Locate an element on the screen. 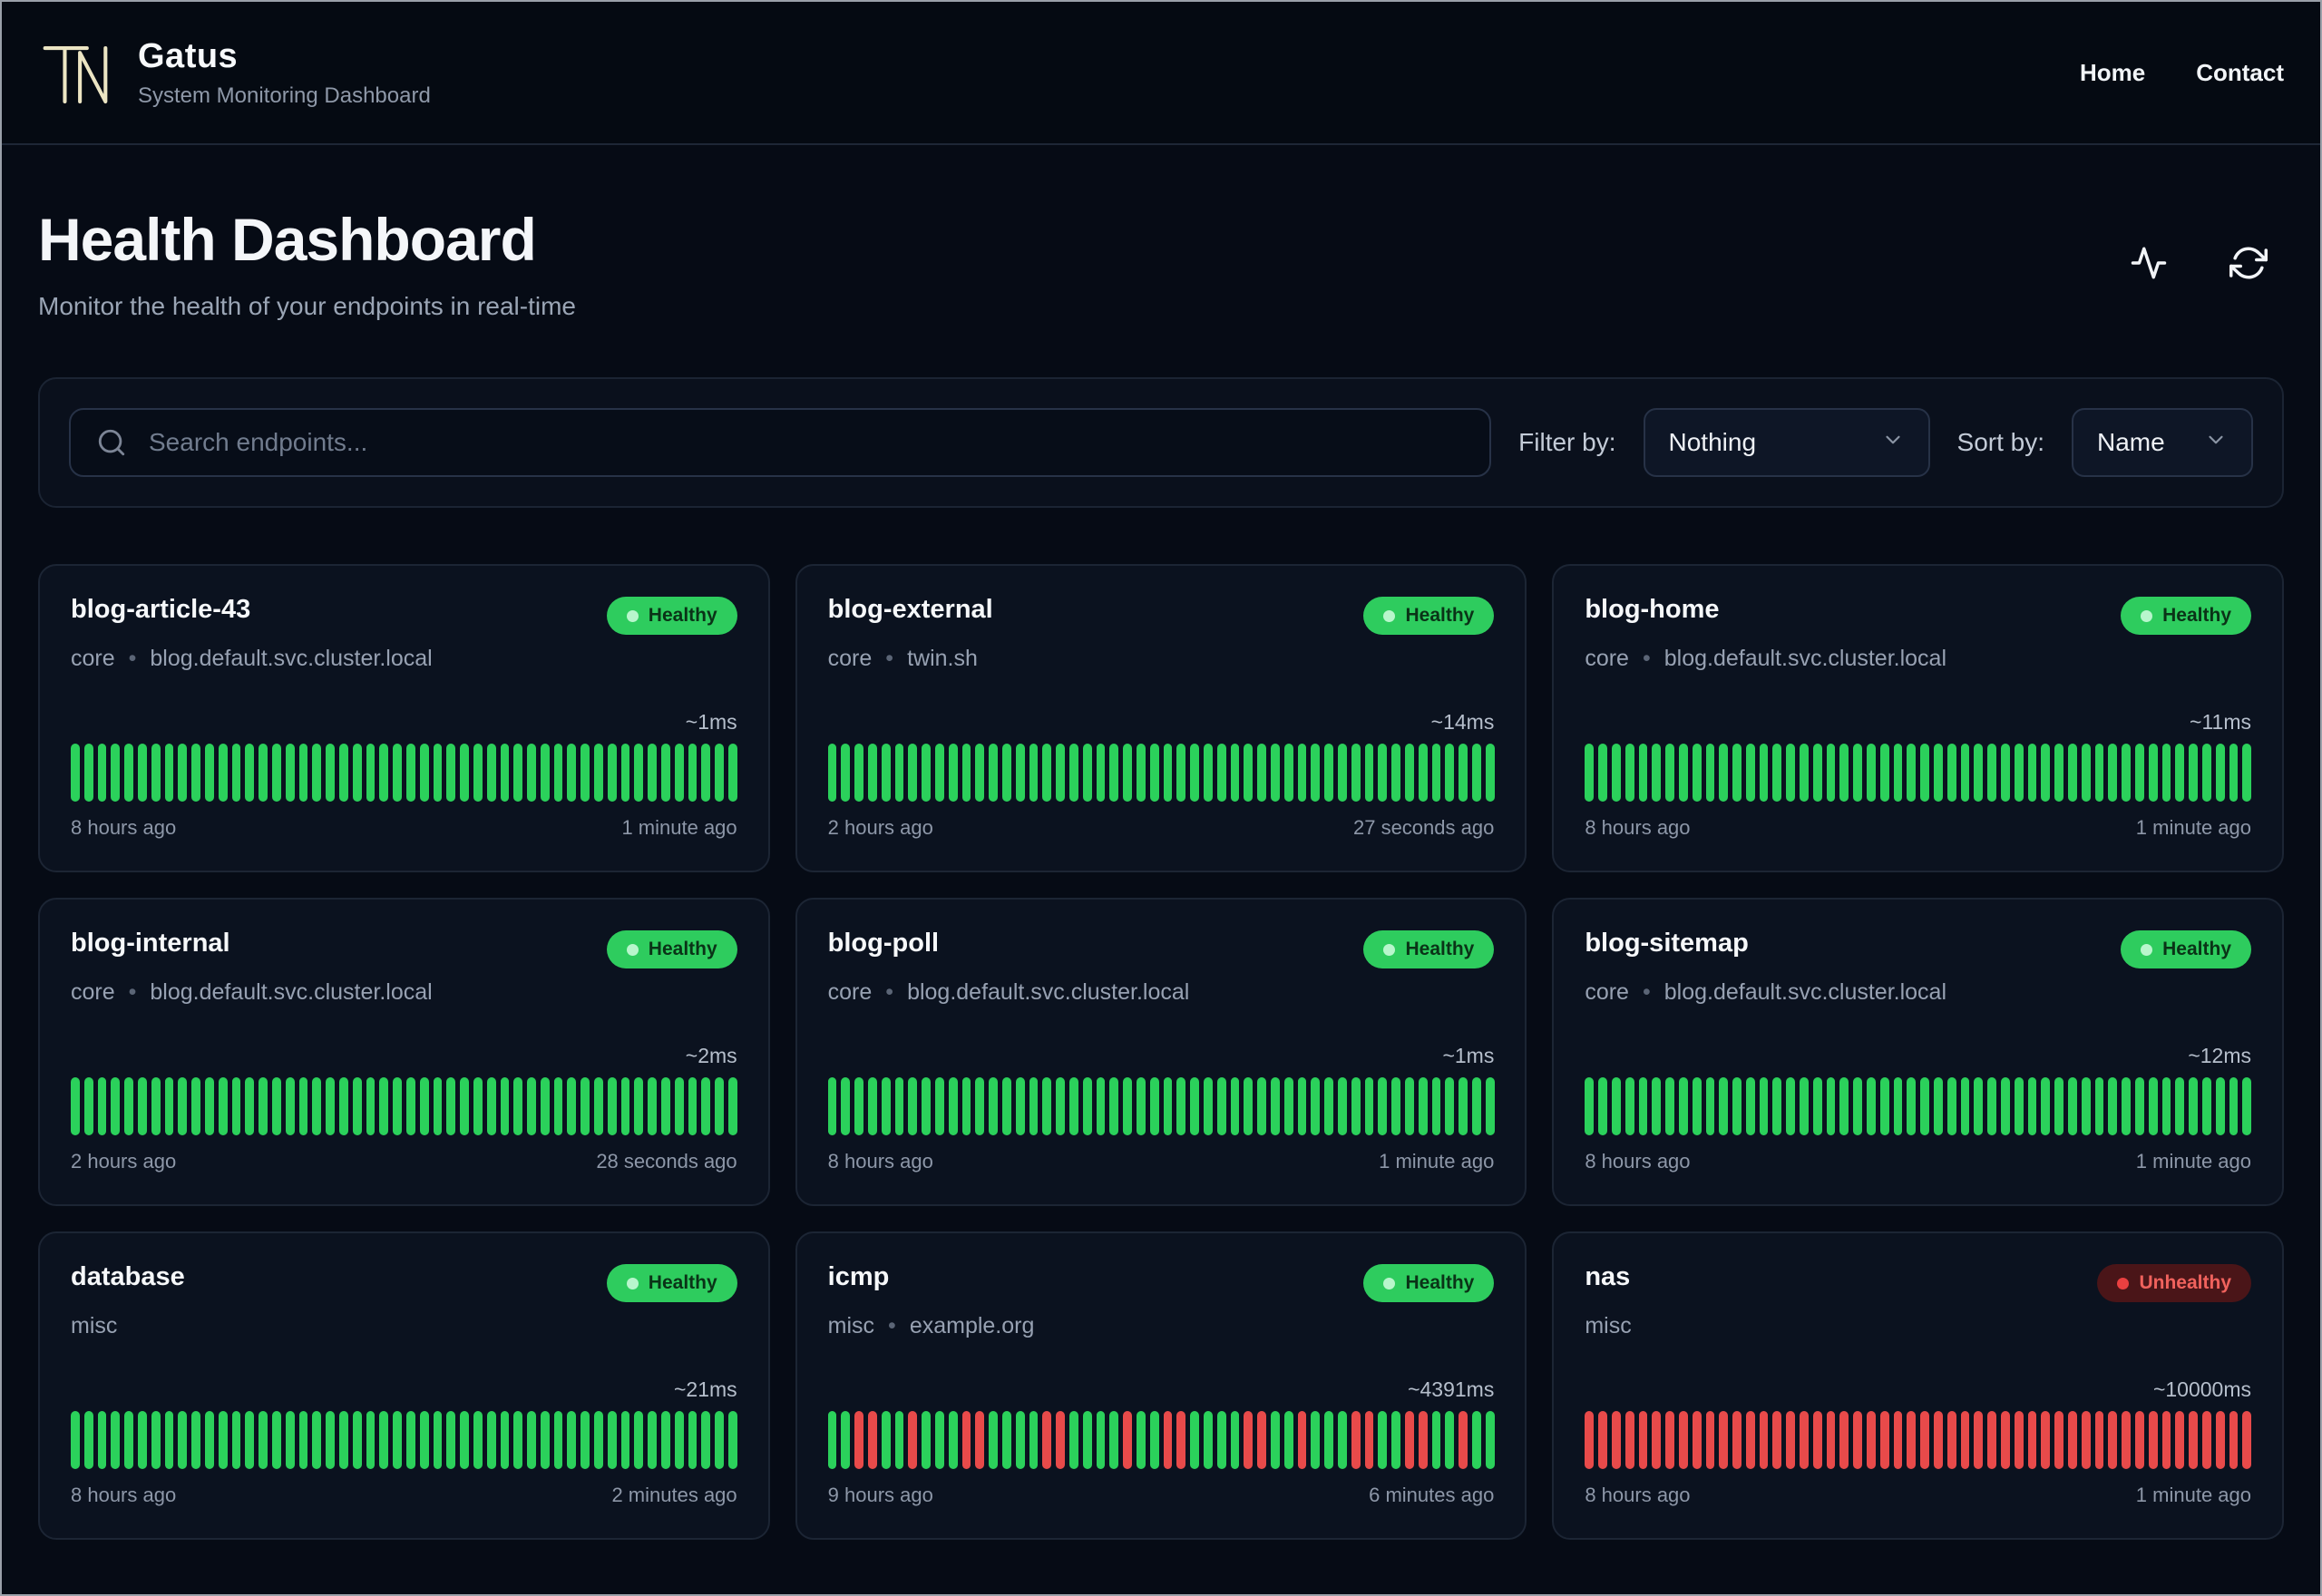 This screenshot has width=2322, height=1596. latency-label: ~21ms is located at coordinates (705, 1389).